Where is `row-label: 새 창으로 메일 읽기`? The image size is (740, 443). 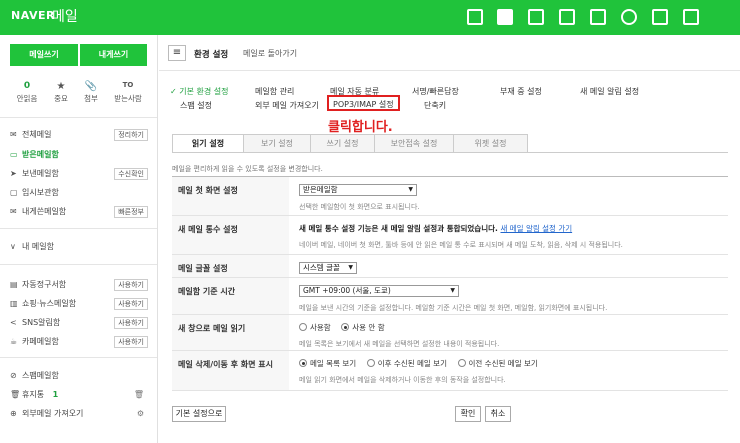 row-label: 새 창으로 메일 읽기 is located at coordinates (230, 332).